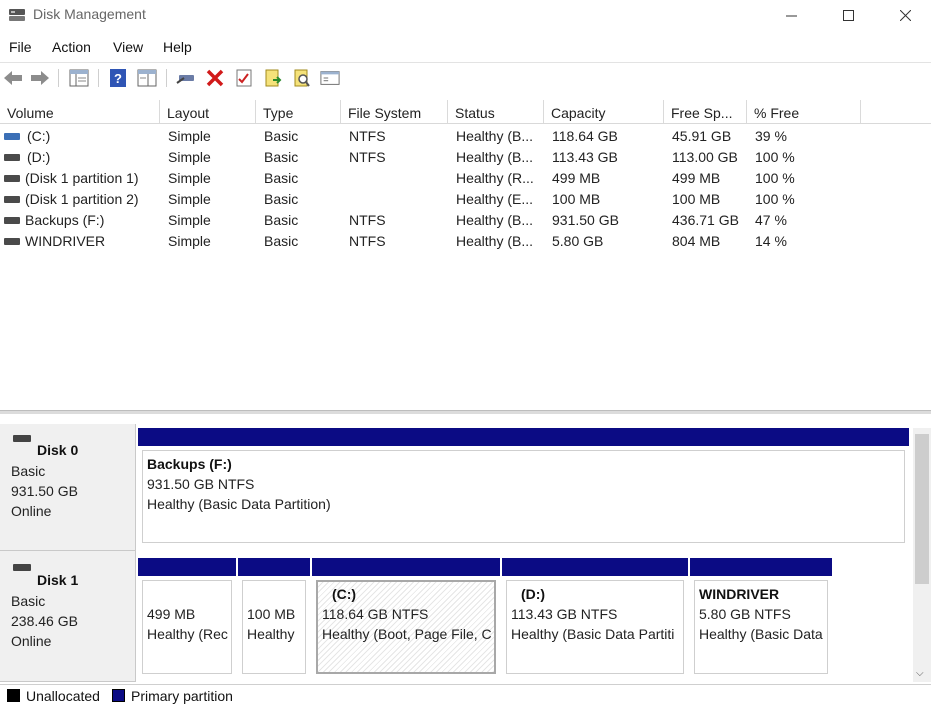 Image resolution: width=931 pixels, height=711 pixels. I want to click on export-icon, so click(273, 78).